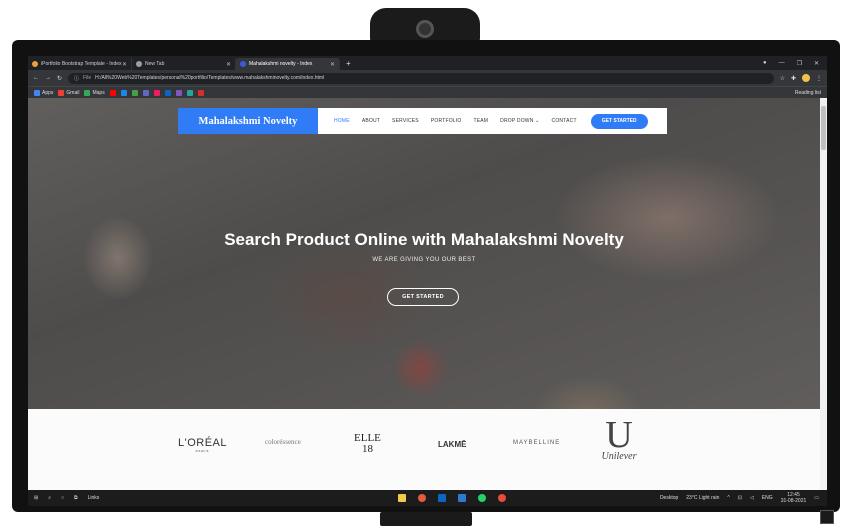  Describe the element at coordinates (816, 498) in the screenshot. I see `notifications-icon: ▭` at that location.